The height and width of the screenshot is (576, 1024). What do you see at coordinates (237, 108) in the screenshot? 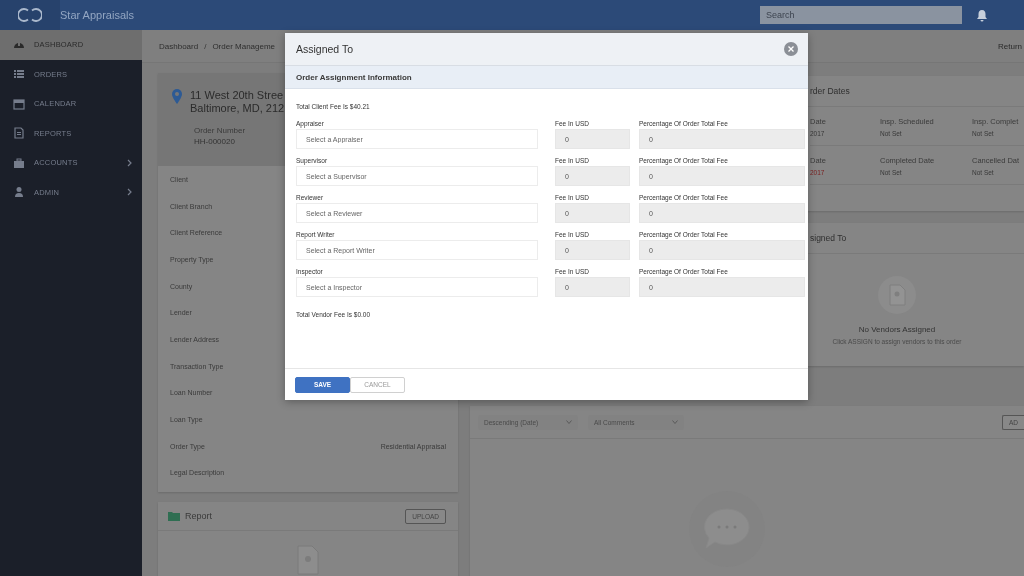
I see `address-line: Baltimore, MD, 212` at bounding box center [237, 108].